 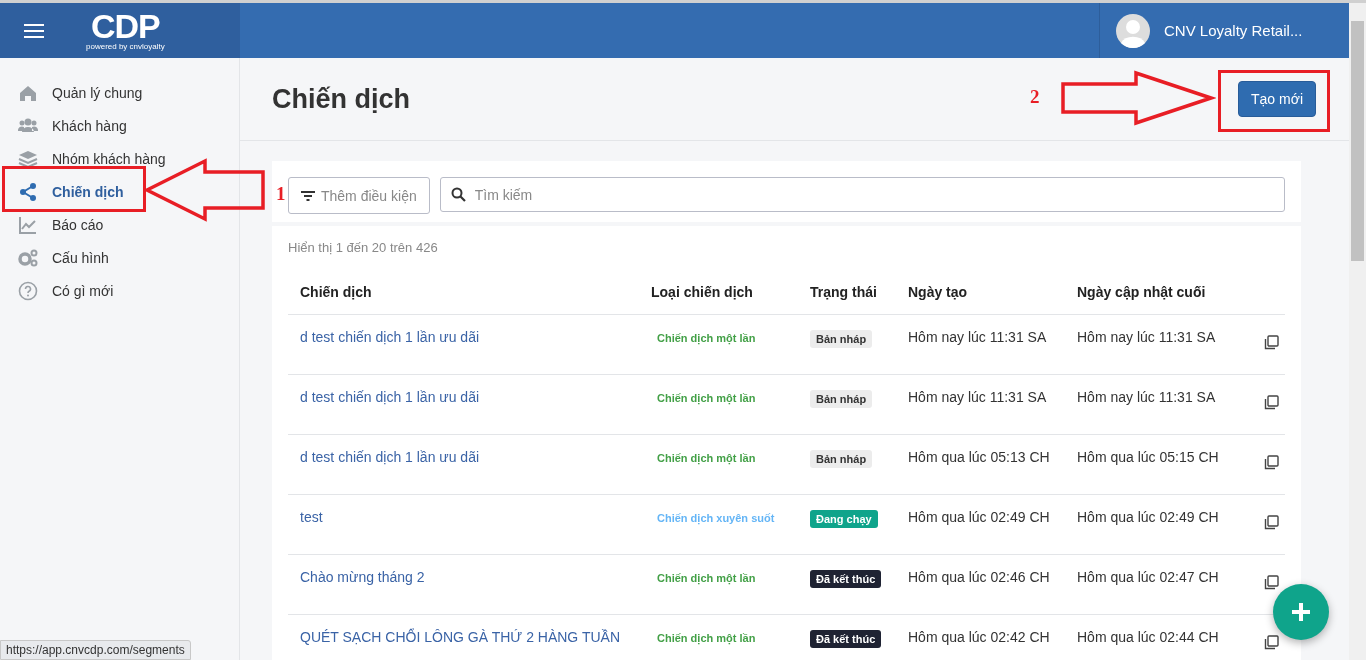 What do you see at coordinates (28, 257) in the screenshot?
I see `settings-icon` at bounding box center [28, 257].